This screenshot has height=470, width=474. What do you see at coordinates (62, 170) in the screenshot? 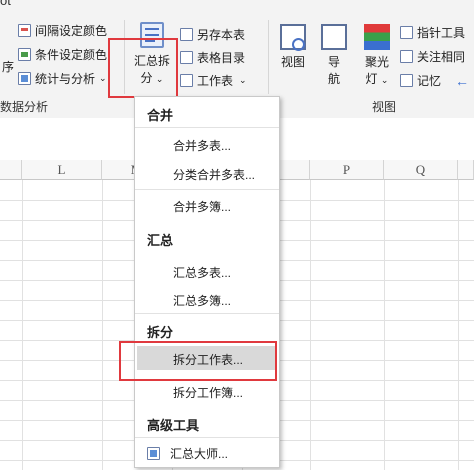
I see `column-header-L: L` at bounding box center [62, 170].